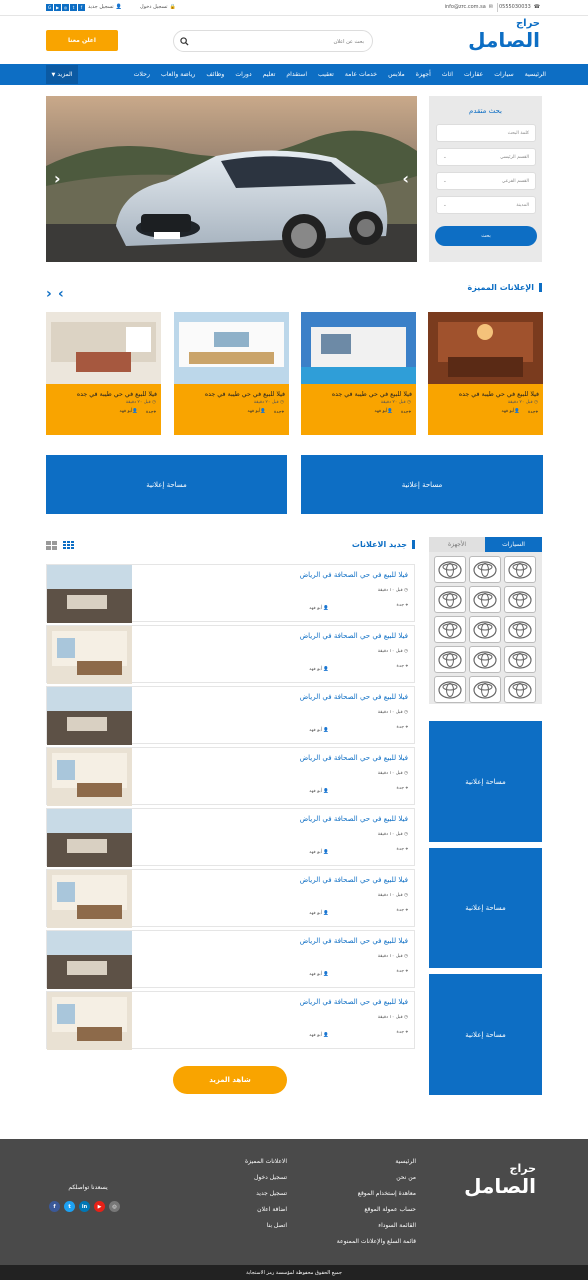 The image size is (588, 1280). I want to click on featured-next-arrow-icon: ›, so click(61, 294).